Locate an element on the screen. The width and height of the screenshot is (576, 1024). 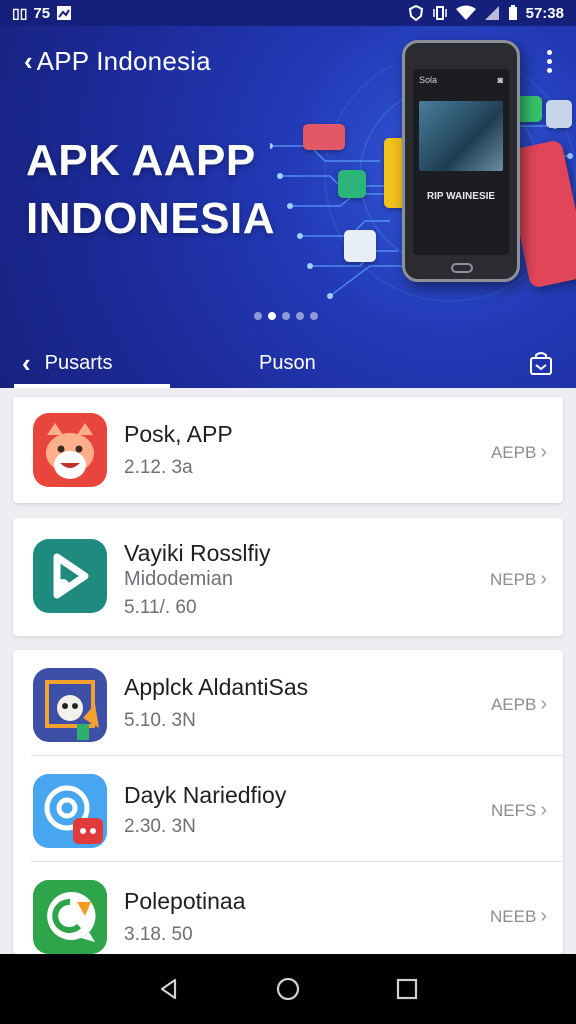
back-icon: ‹ is located at coordinates (28, 61).